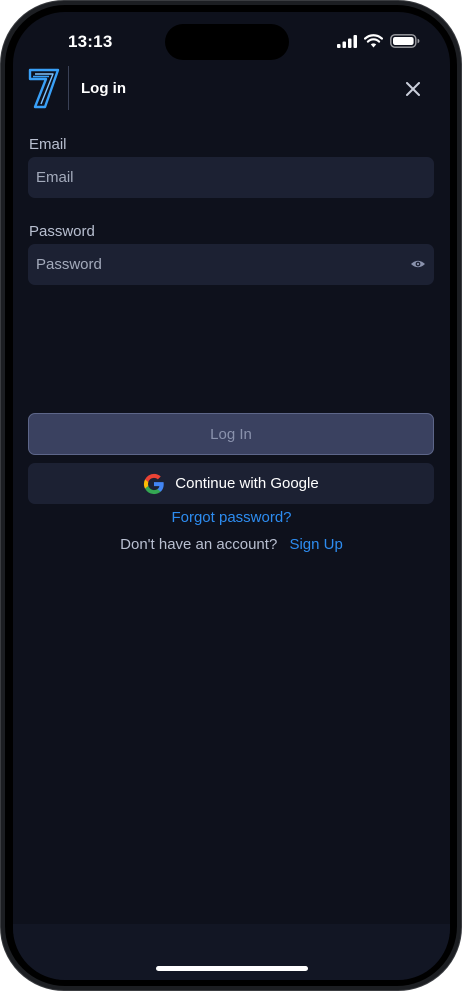  What do you see at coordinates (199, 544) in the screenshot?
I see `signup-prompt: Don't have an account?` at bounding box center [199, 544].